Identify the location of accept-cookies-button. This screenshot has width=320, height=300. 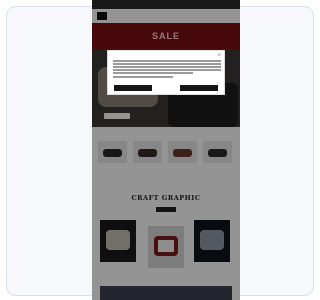
(133, 88).